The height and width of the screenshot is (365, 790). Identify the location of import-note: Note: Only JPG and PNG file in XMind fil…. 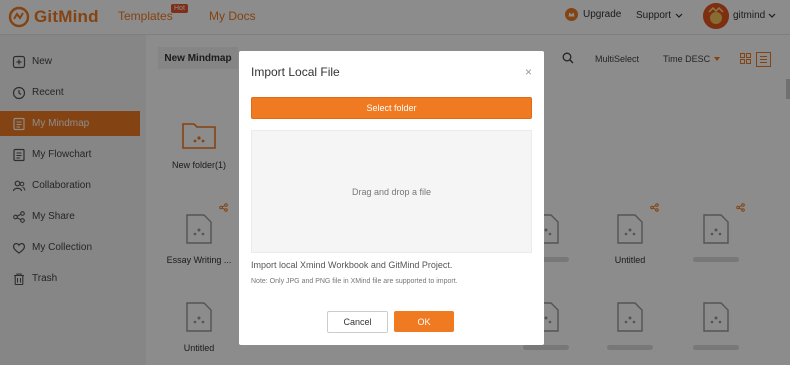
(354, 281).